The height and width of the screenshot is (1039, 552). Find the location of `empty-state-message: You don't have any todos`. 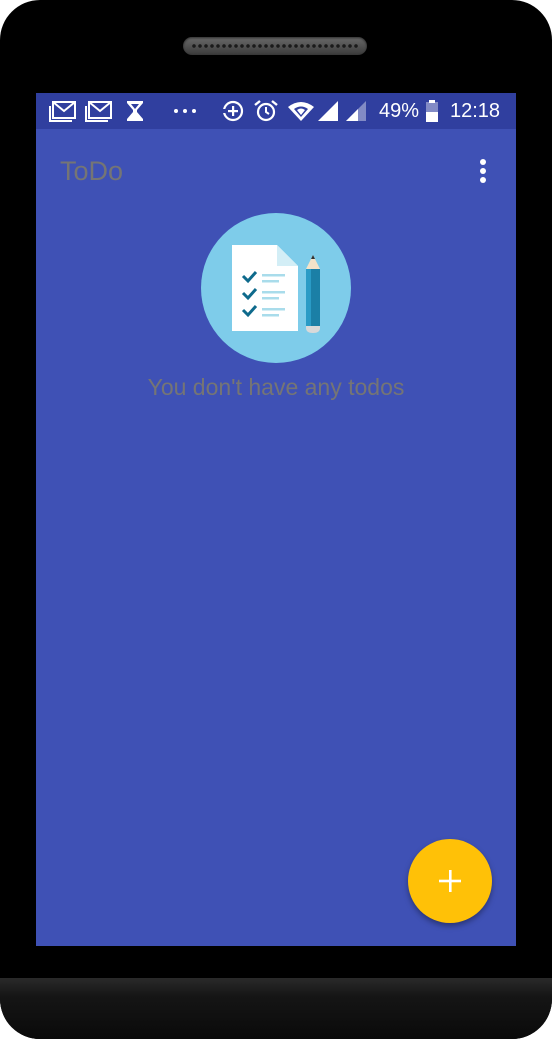

empty-state-message: You don't have any todos is located at coordinates (276, 387).